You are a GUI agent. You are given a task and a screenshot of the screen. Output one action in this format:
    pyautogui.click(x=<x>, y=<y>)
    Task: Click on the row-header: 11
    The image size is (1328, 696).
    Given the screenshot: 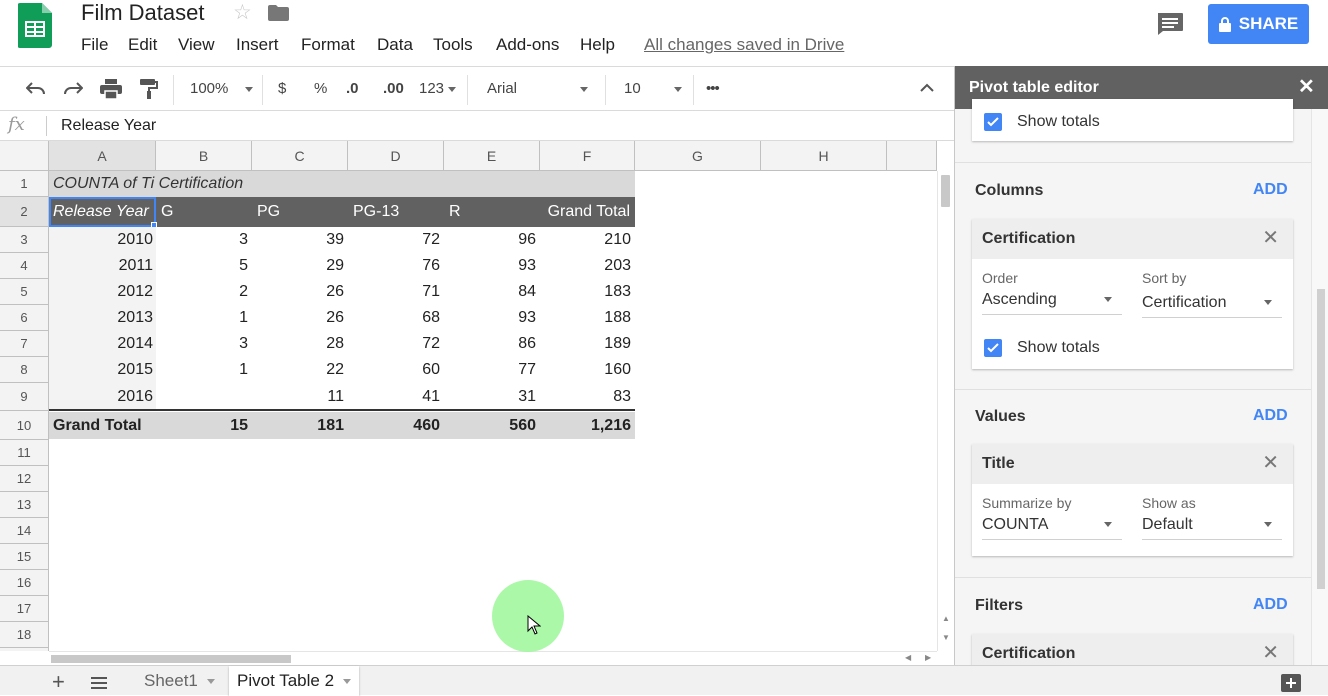 What is the action you would take?
    pyautogui.click(x=24, y=453)
    